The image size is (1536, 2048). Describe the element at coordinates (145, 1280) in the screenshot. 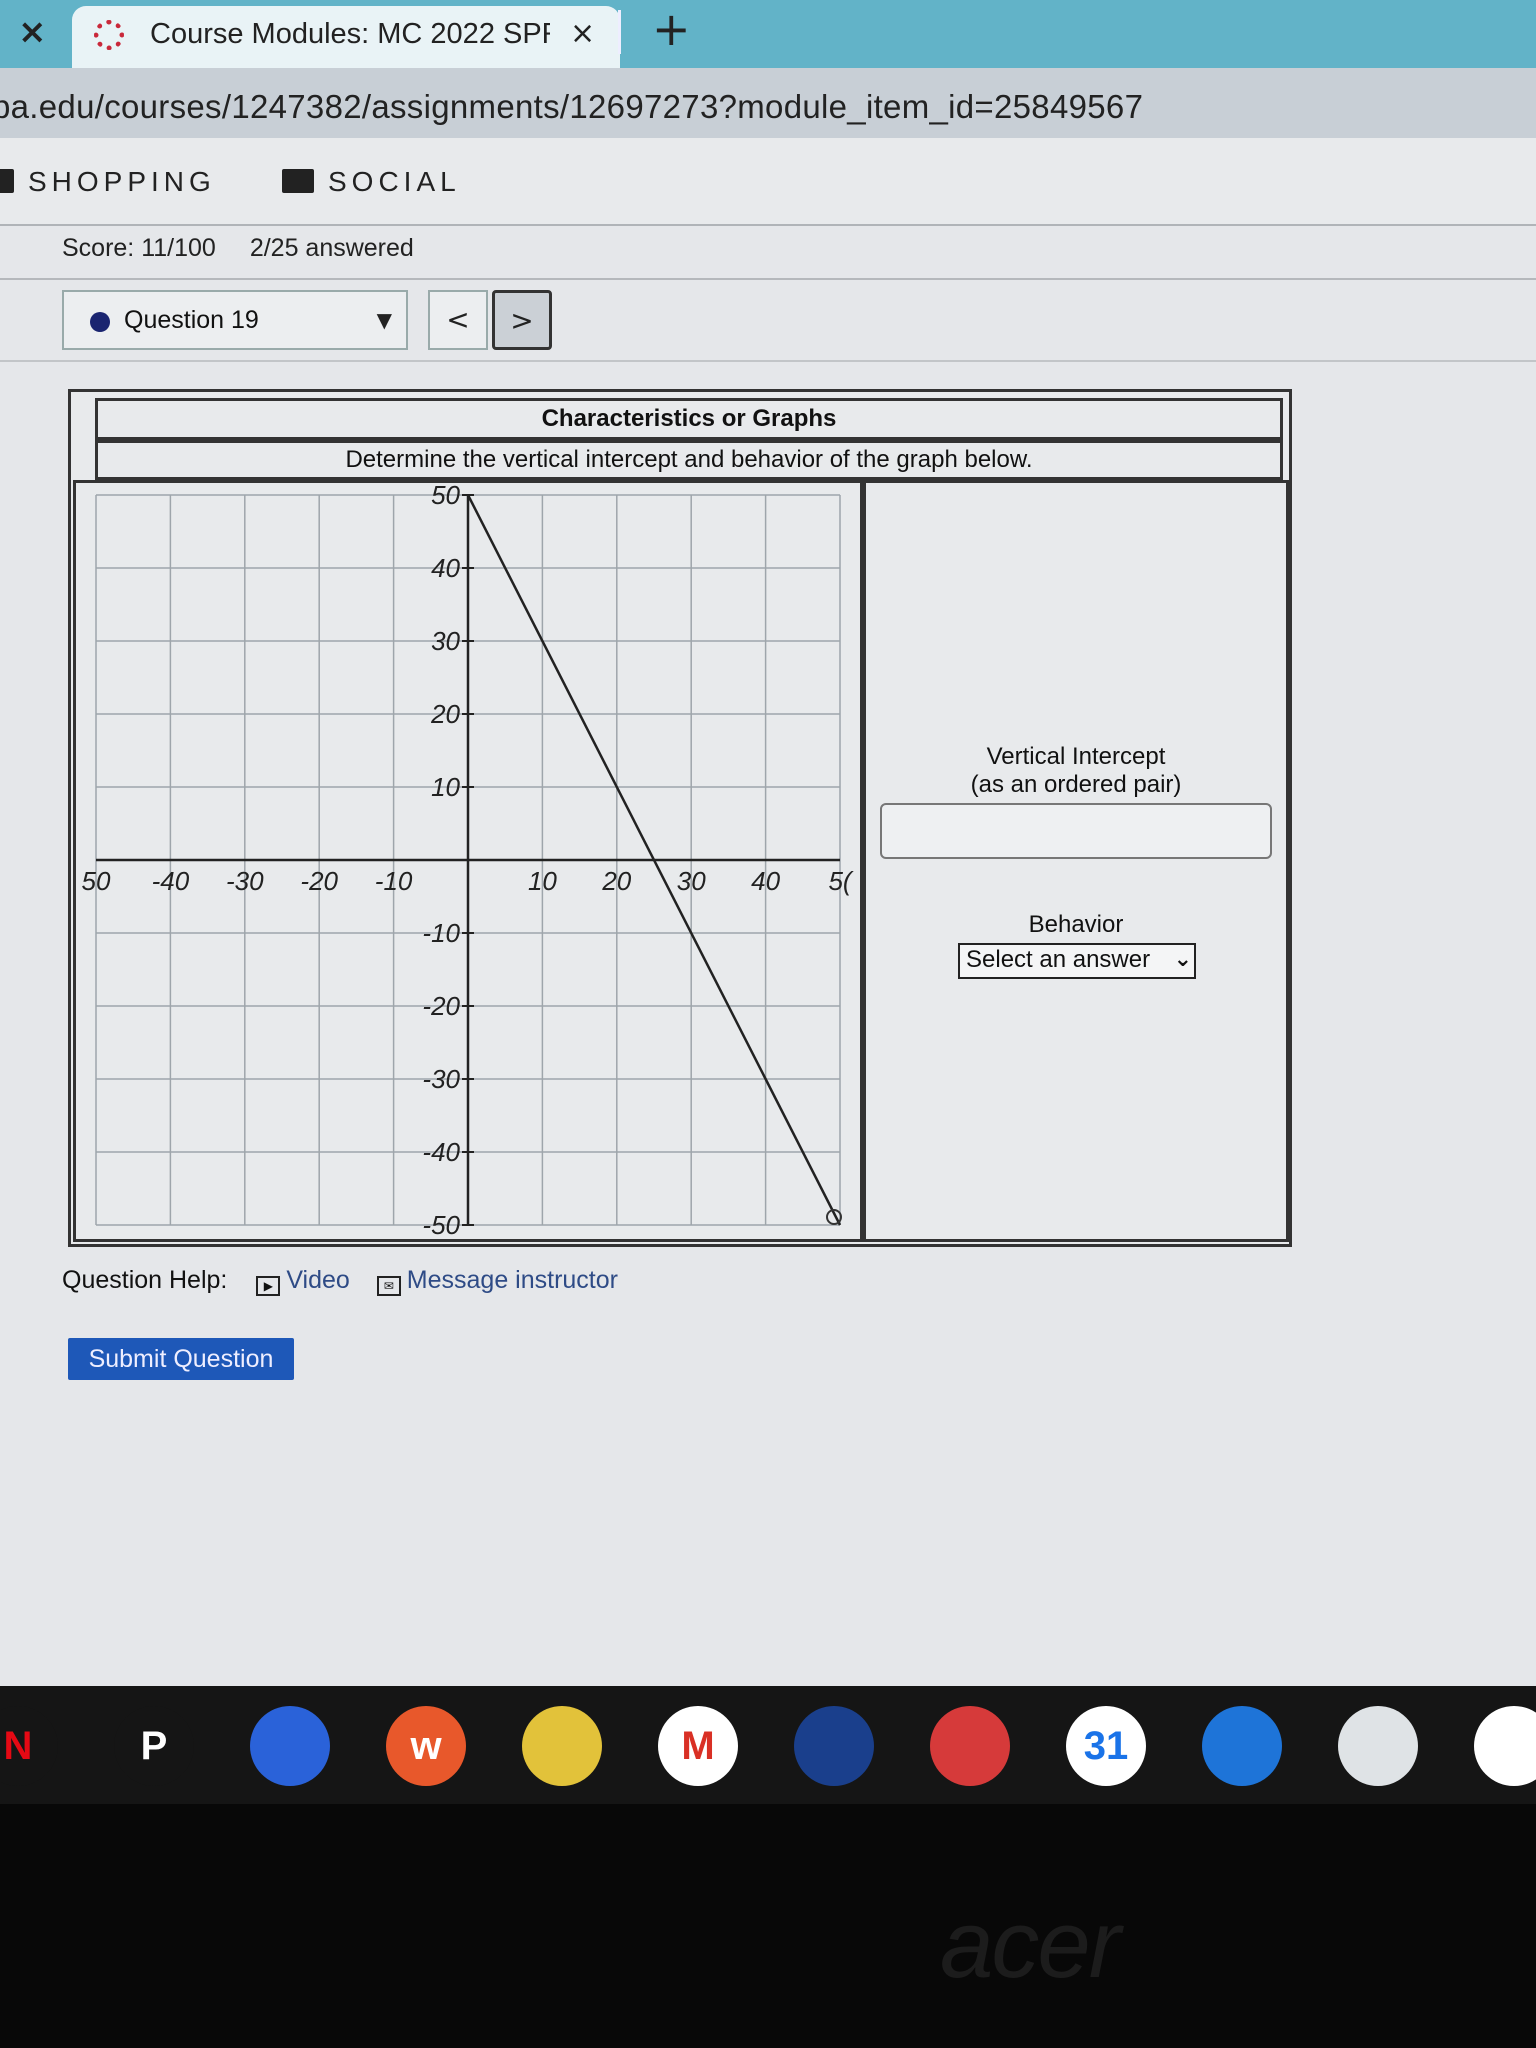

I see `question-help-label: Question Help:` at that location.